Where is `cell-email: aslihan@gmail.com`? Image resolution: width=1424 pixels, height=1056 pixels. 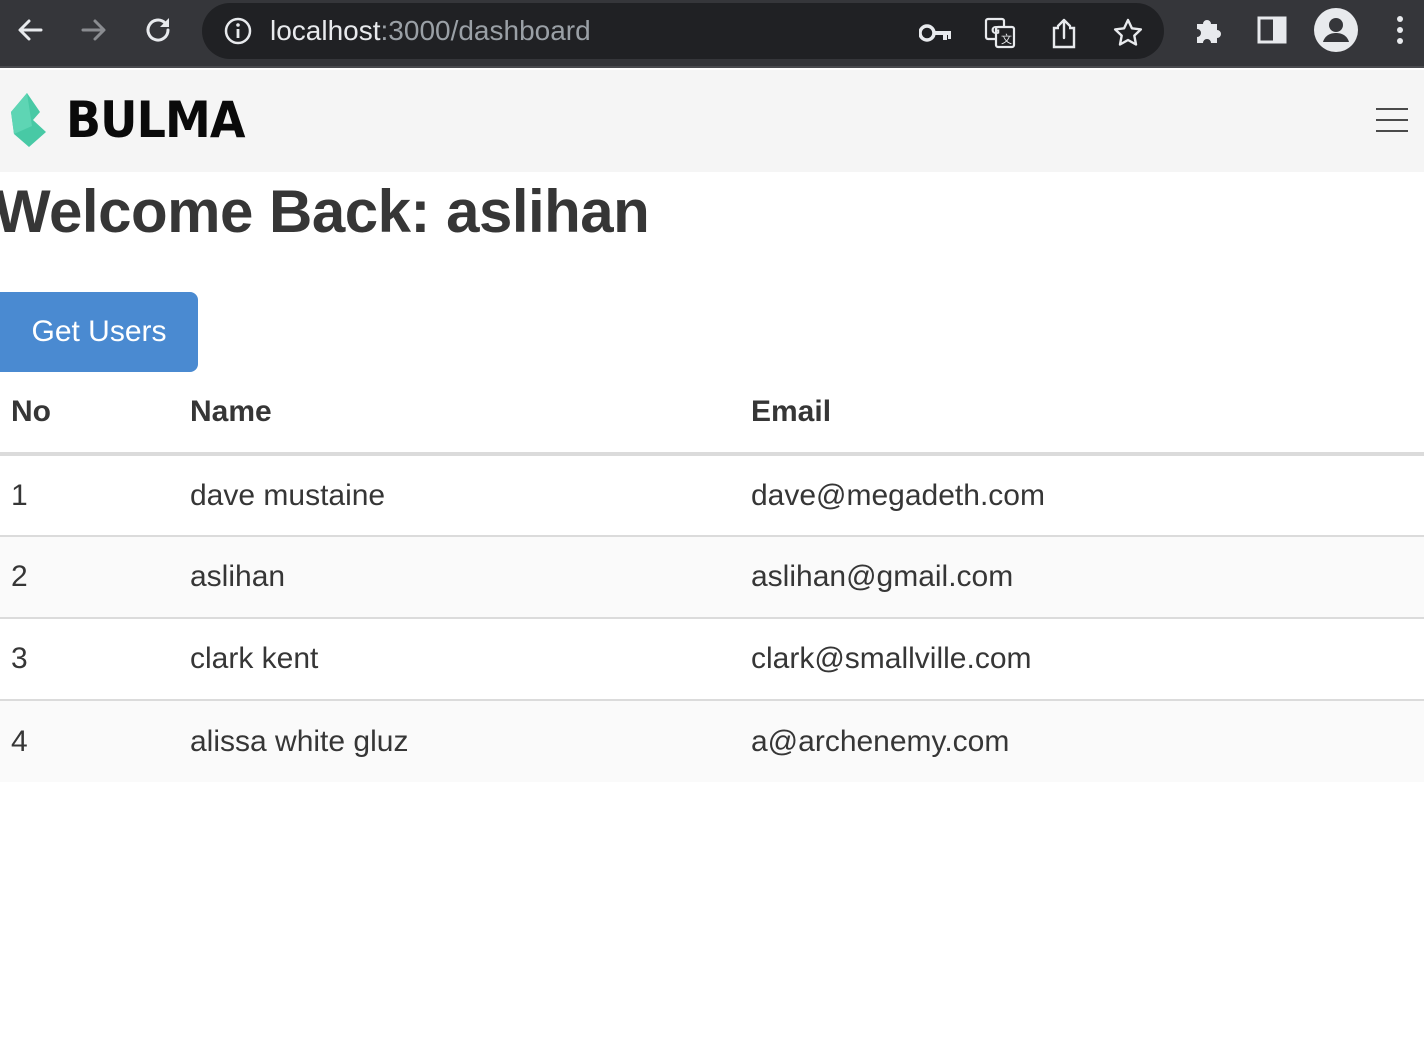 cell-email: aslihan@gmail.com is located at coordinates (1082, 577).